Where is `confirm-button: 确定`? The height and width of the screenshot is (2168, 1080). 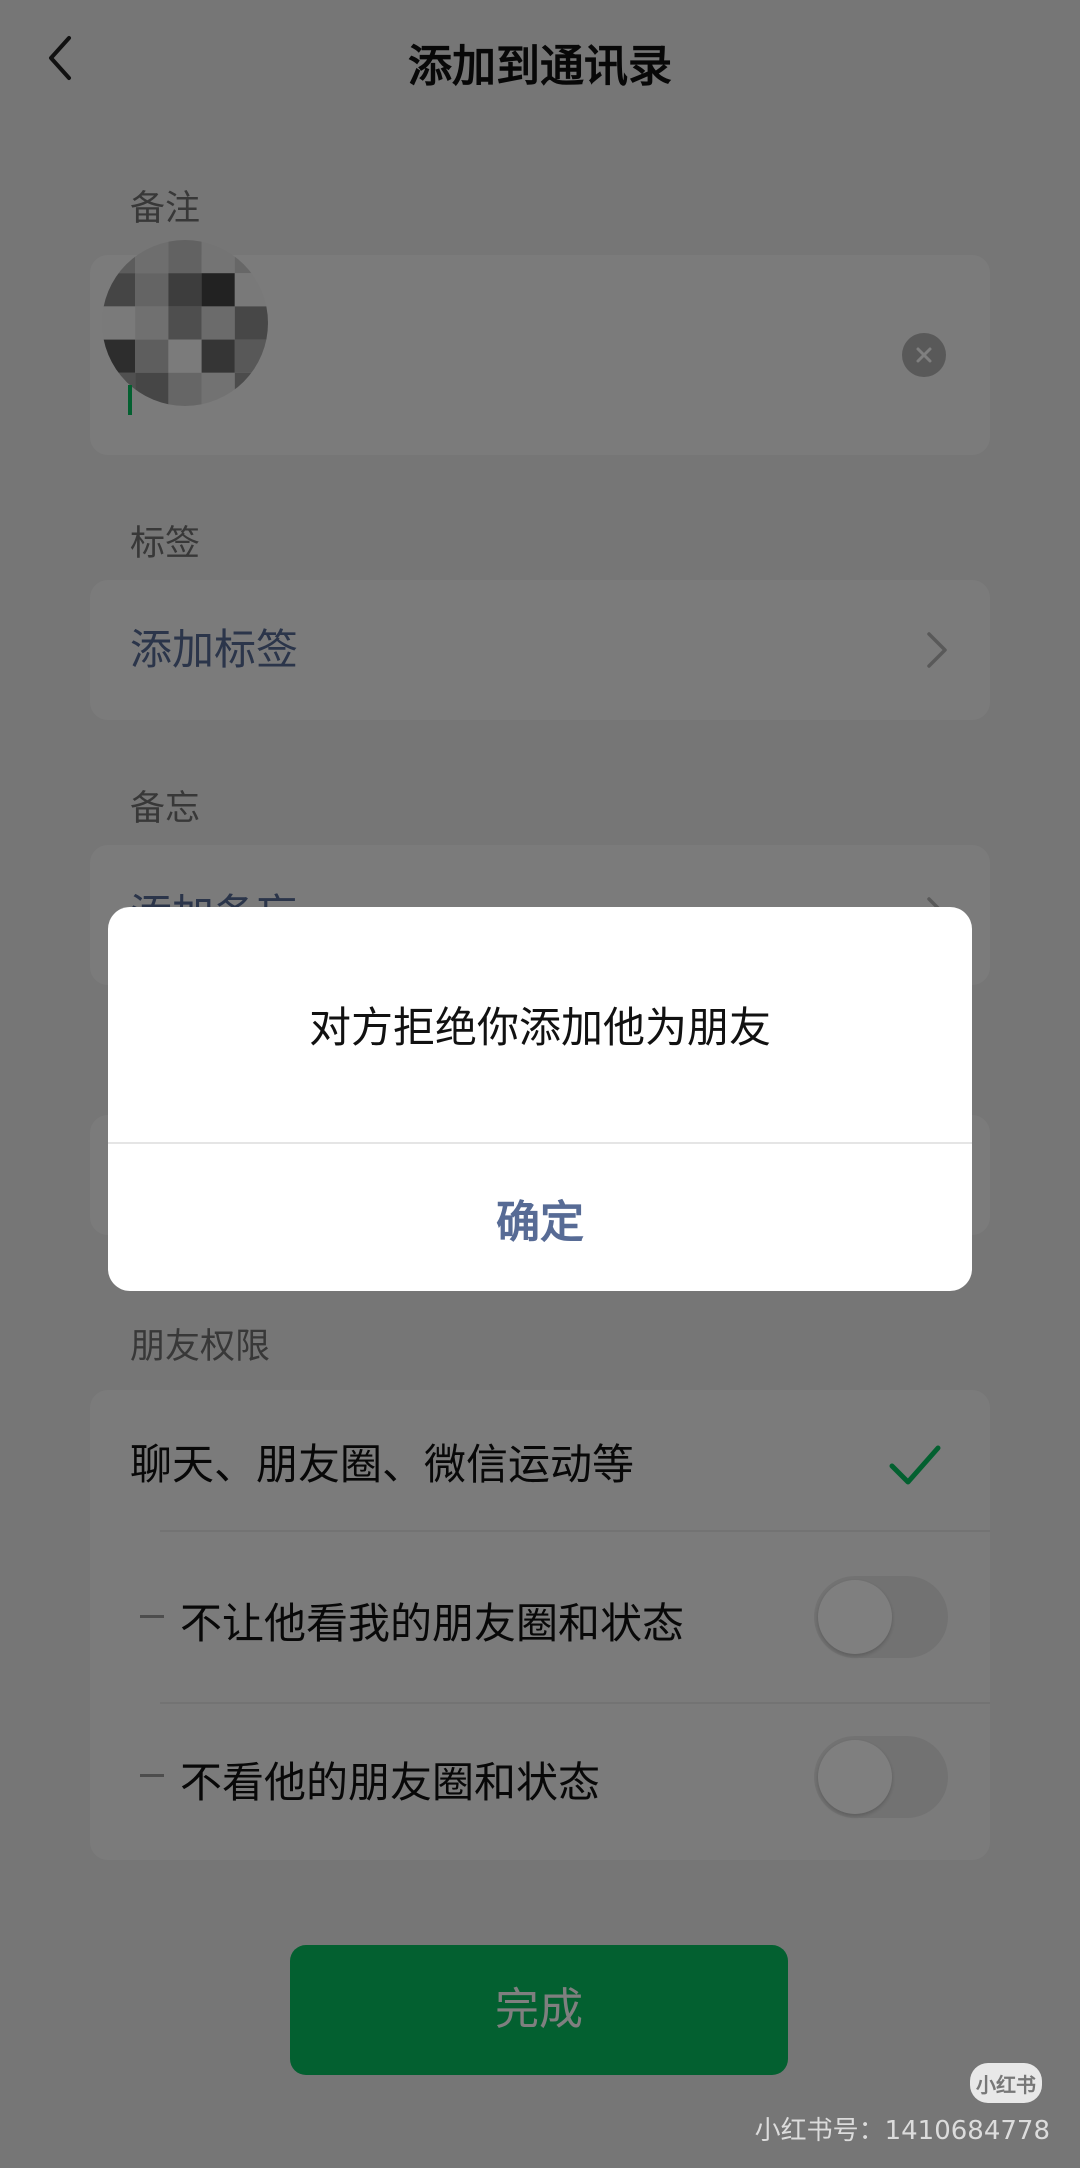
confirm-button: 确定 is located at coordinates (540, 1217).